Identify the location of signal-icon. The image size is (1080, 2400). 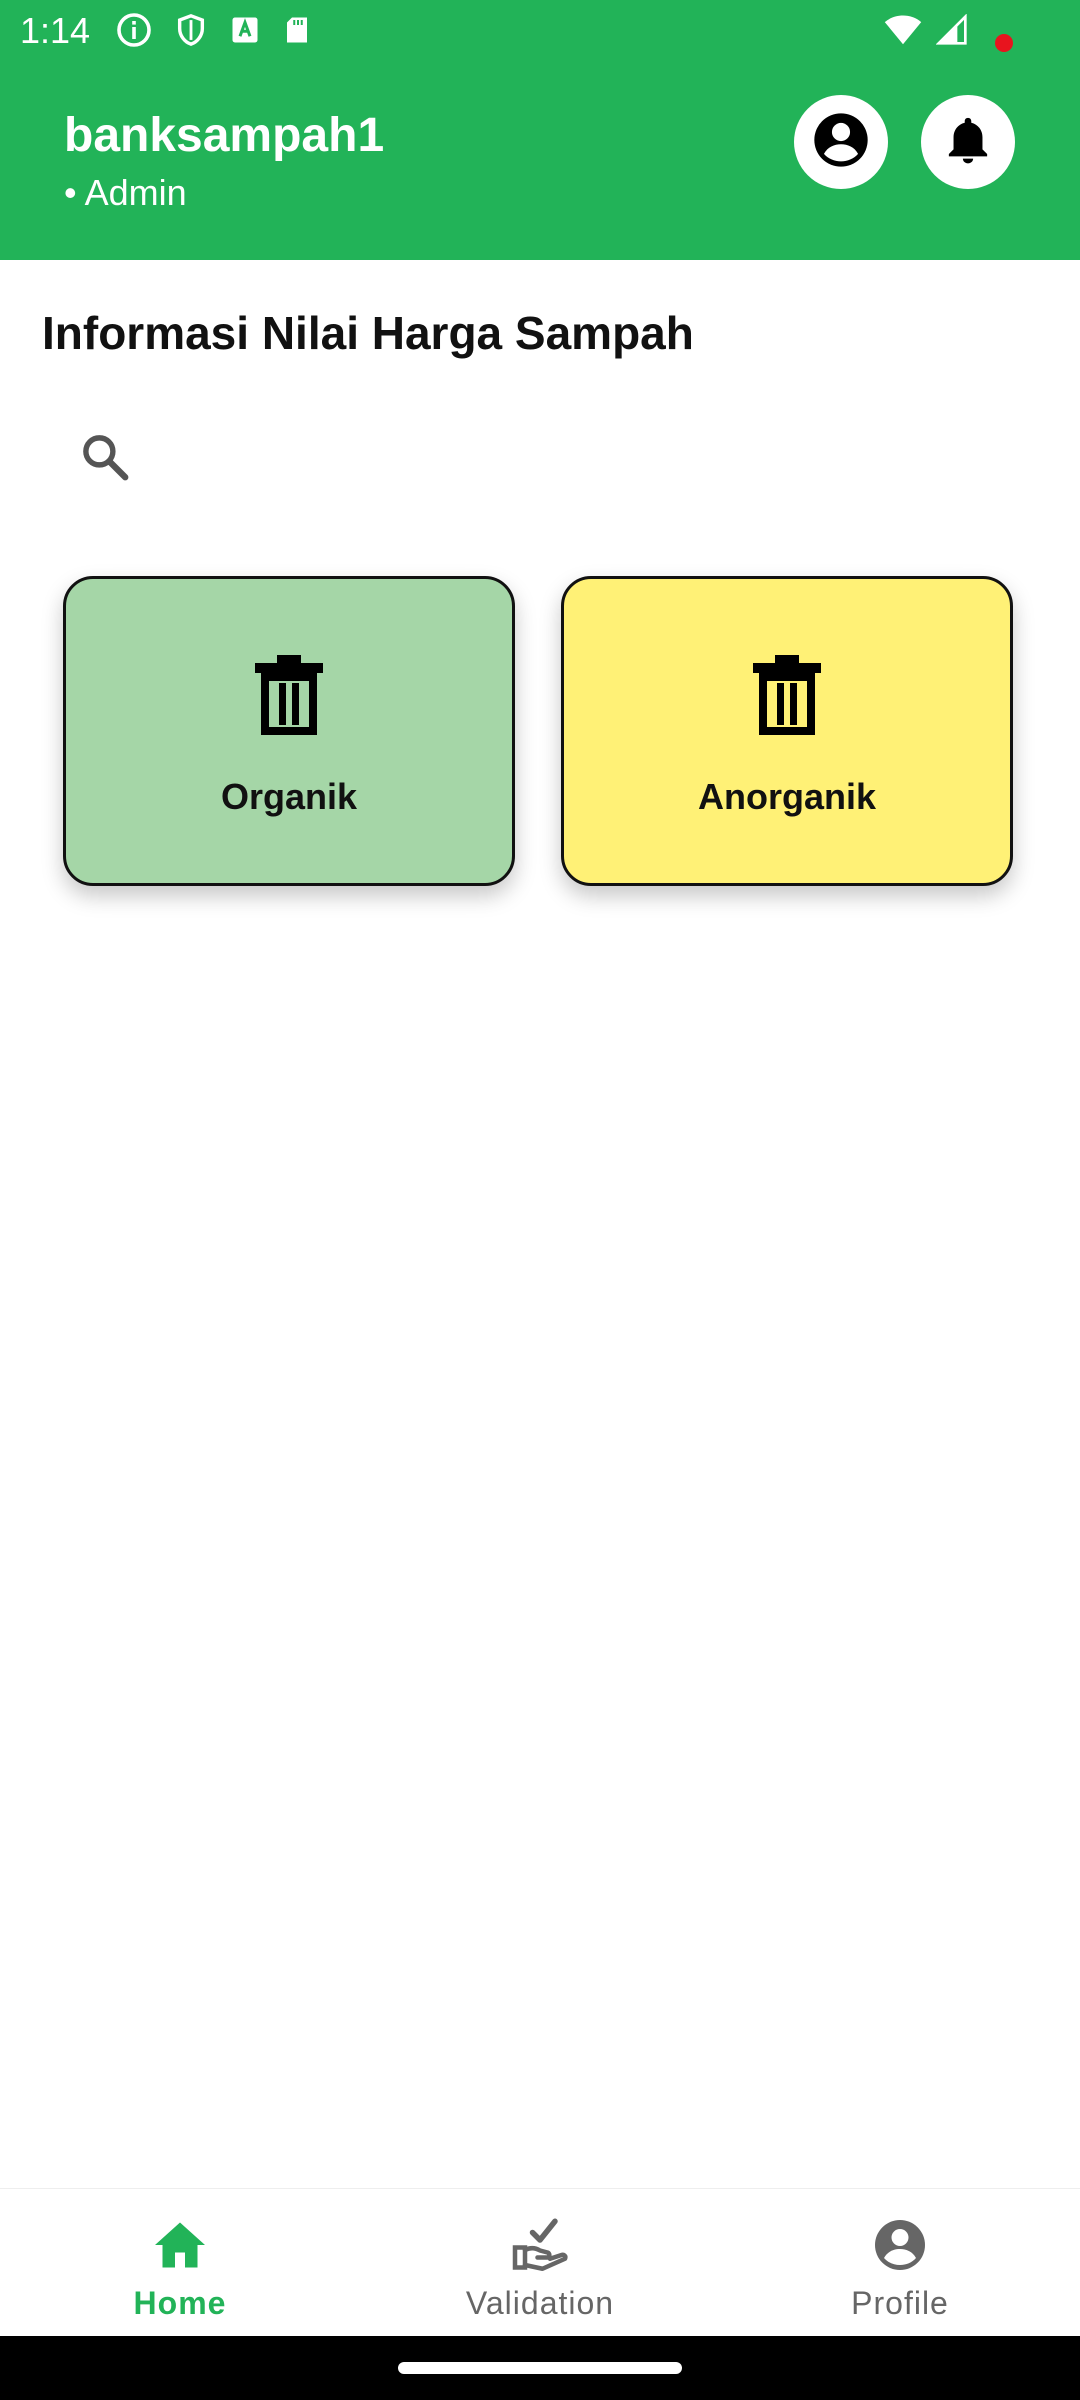
(952, 30).